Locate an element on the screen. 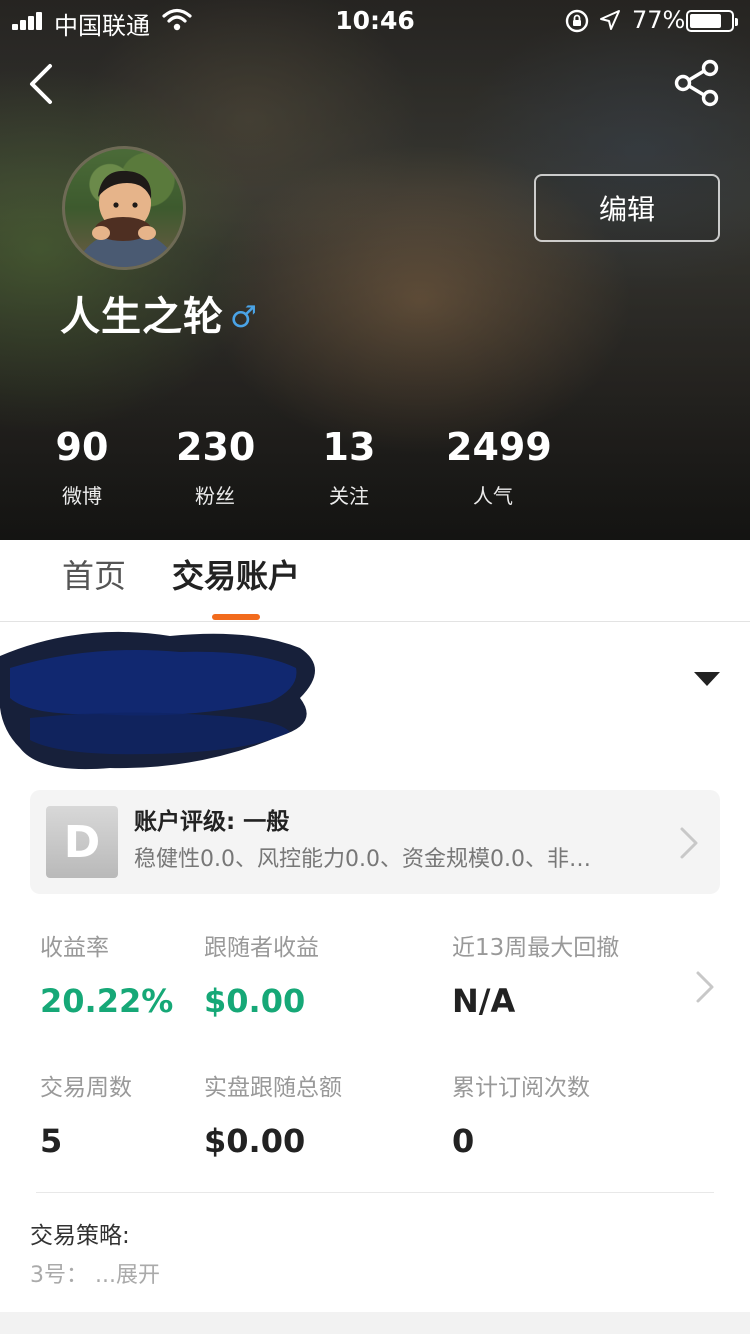 This screenshot has width=750, height=1334. male-gender-icon: ♂ is located at coordinates (243, 317).